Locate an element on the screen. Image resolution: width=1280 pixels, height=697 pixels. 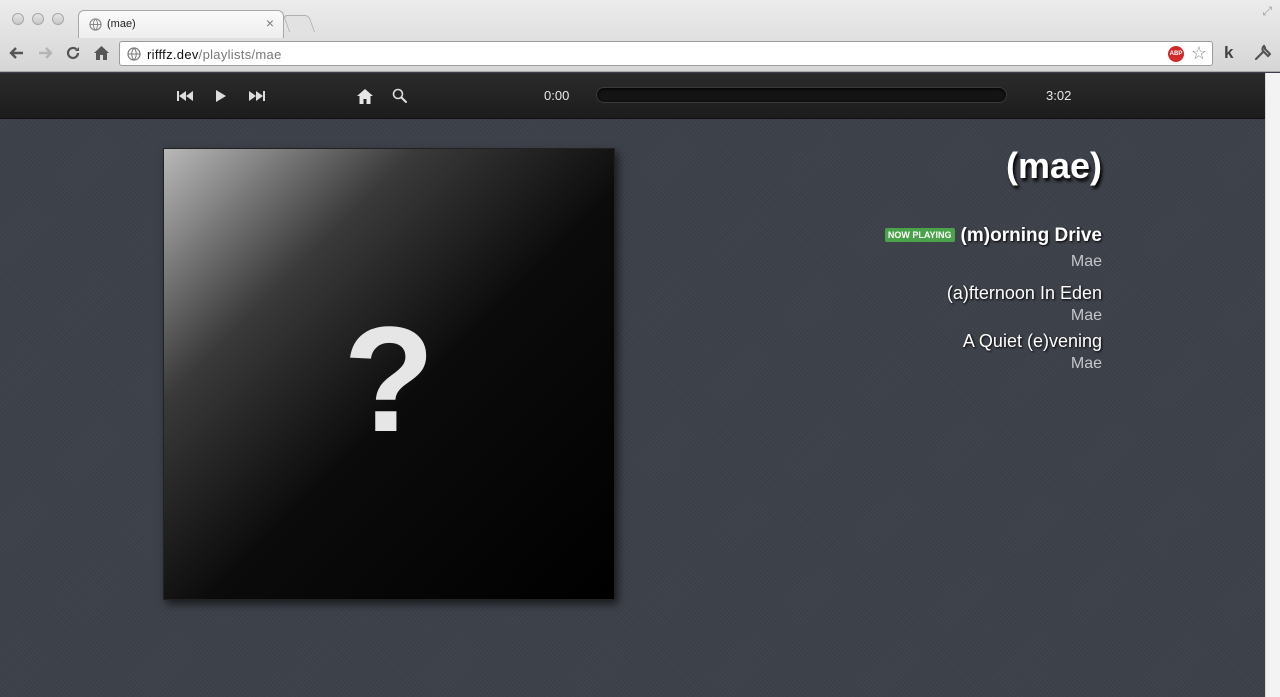
playlist-title: (mae) is located at coordinates (1053, 165).